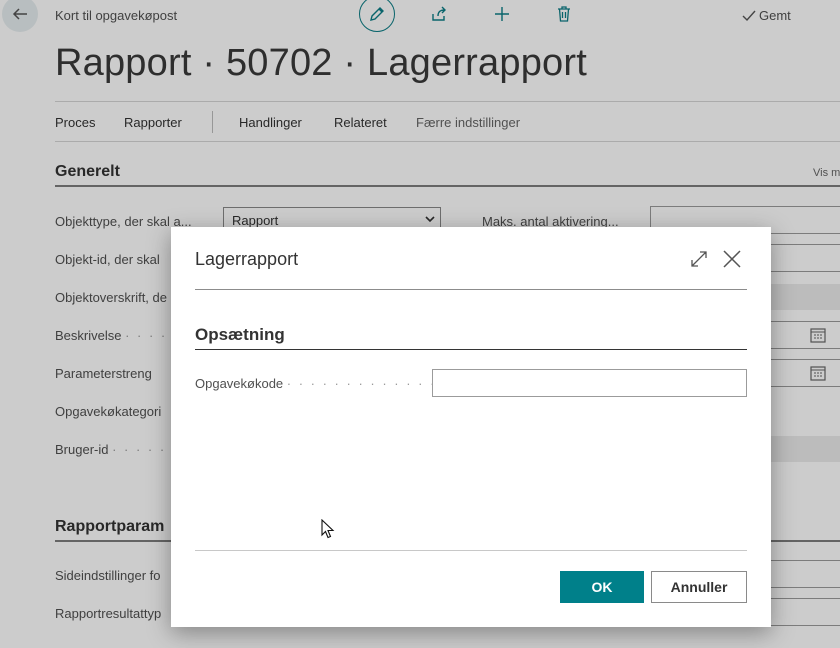 The height and width of the screenshot is (648, 840). Describe the element at coordinates (471, 289) in the screenshot. I see `dialog-title-divider` at that location.